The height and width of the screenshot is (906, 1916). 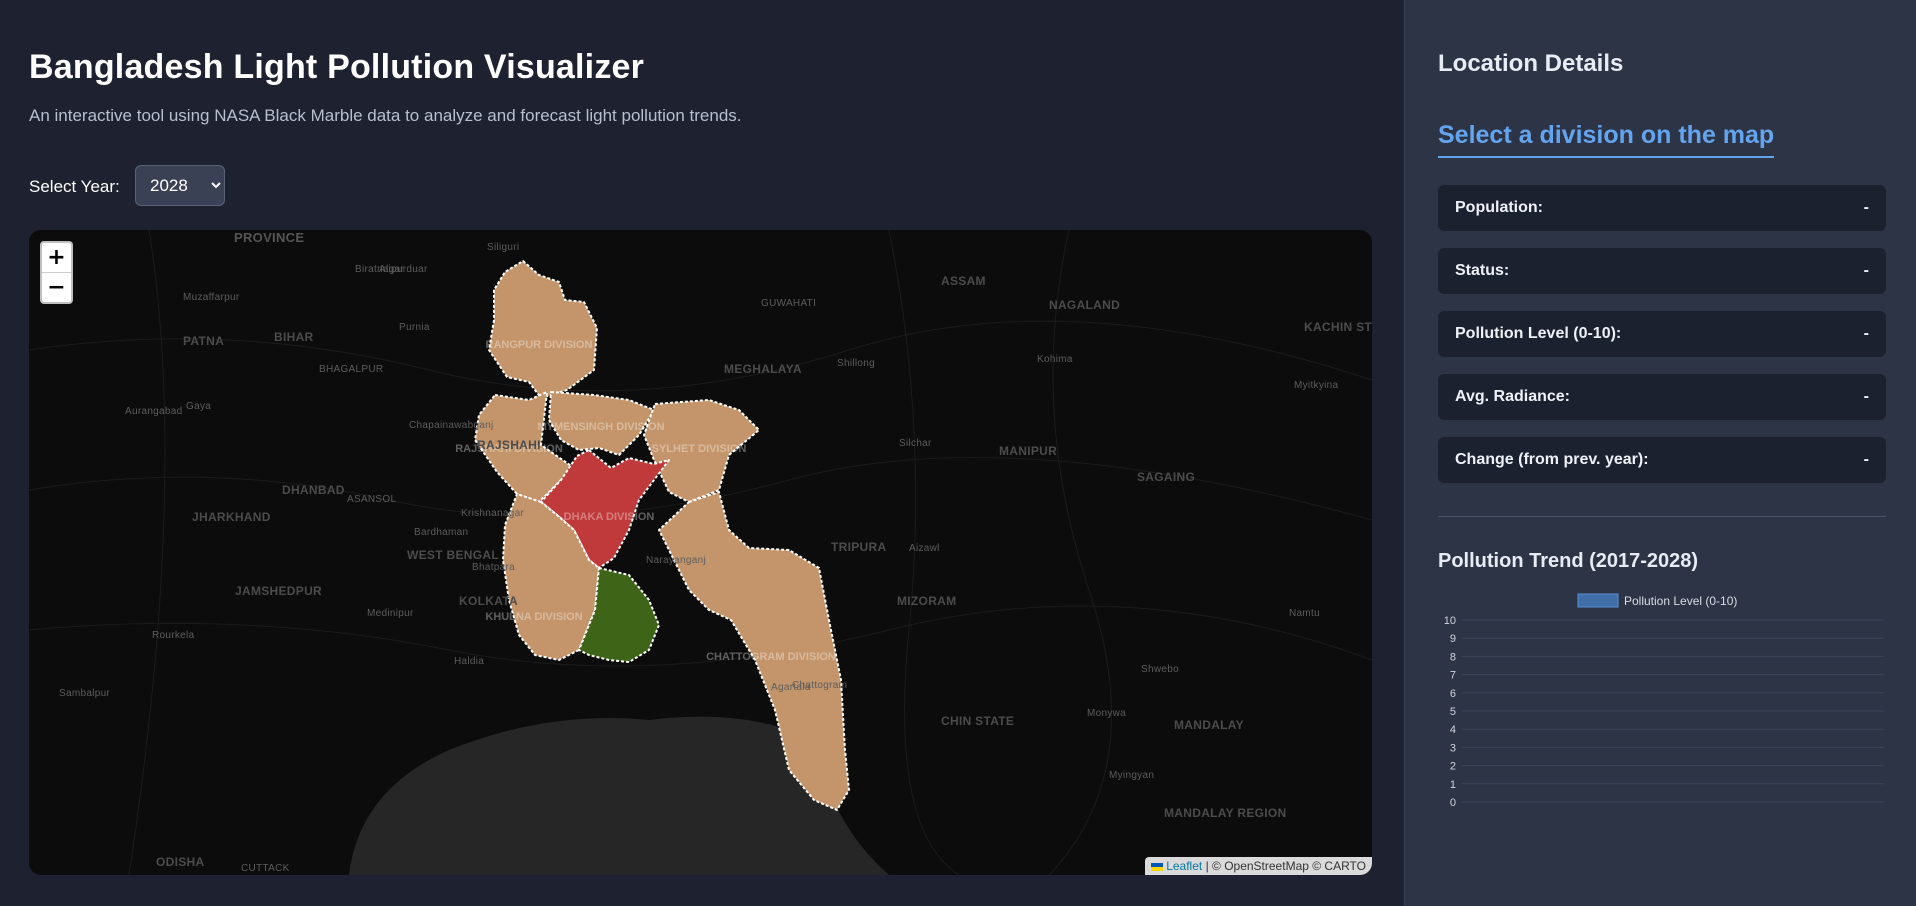 What do you see at coordinates (1568, 561) in the screenshot?
I see `trend-chart-title: Pollution Trend (2017-2028)` at bounding box center [1568, 561].